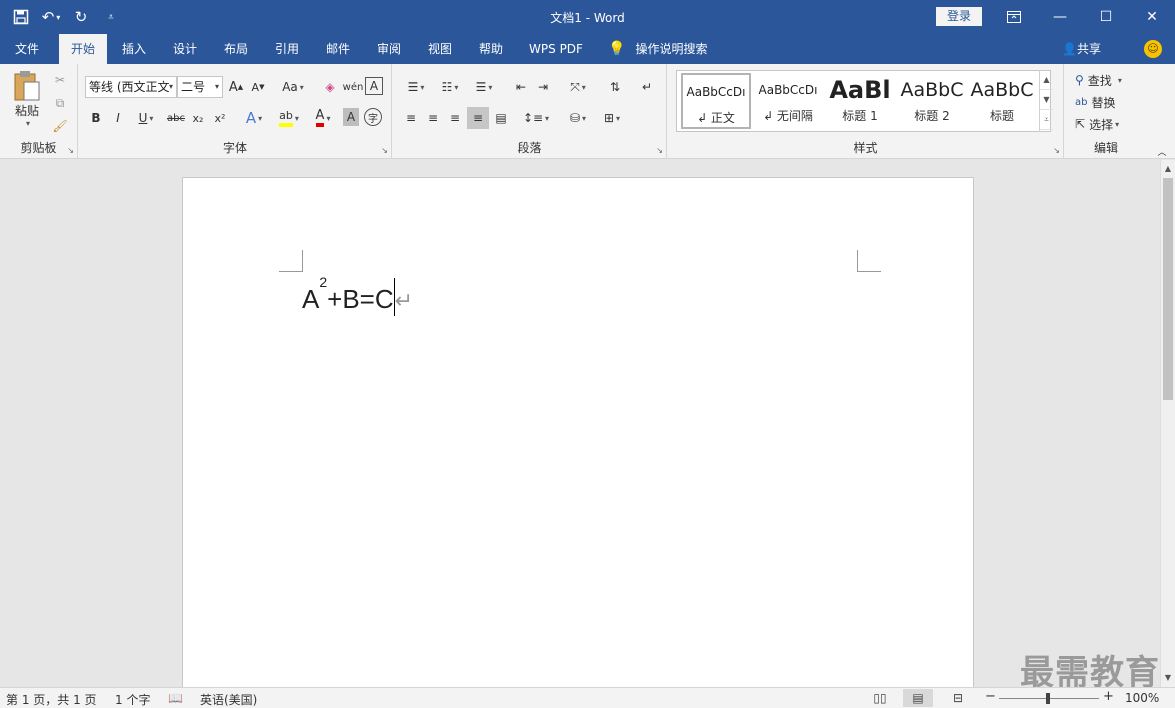 The width and height of the screenshot is (1175, 708). Describe the element at coordinates (357, 295) in the screenshot. I see `document-text: A2+B=C↵` at that location.